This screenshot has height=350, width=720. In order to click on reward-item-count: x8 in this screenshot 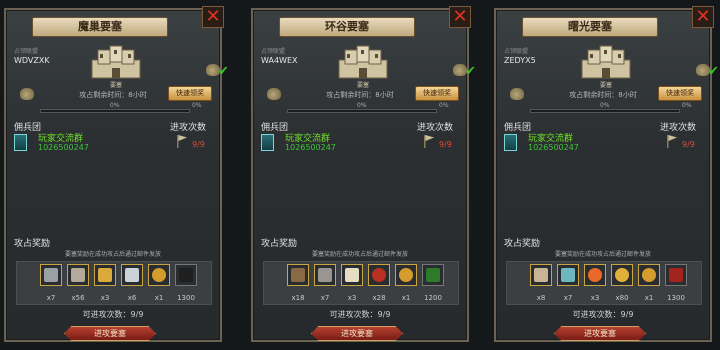, I will do `click(541, 298)`.